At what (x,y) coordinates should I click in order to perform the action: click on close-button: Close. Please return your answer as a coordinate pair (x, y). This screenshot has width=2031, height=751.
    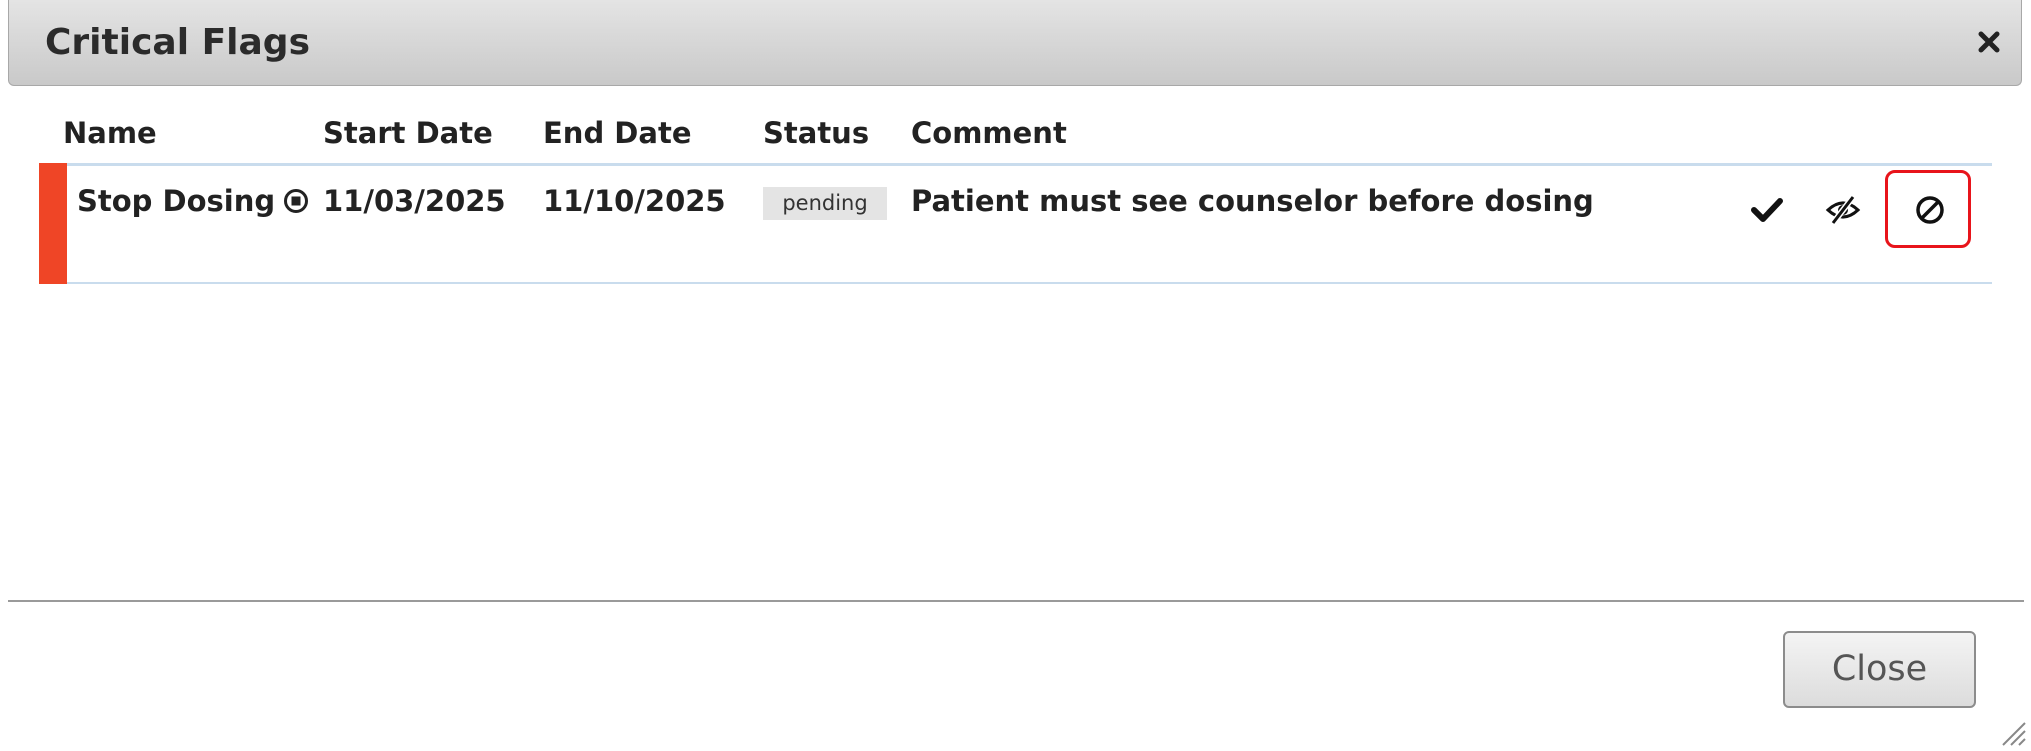
    Looking at the image, I should click on (1879, 669).